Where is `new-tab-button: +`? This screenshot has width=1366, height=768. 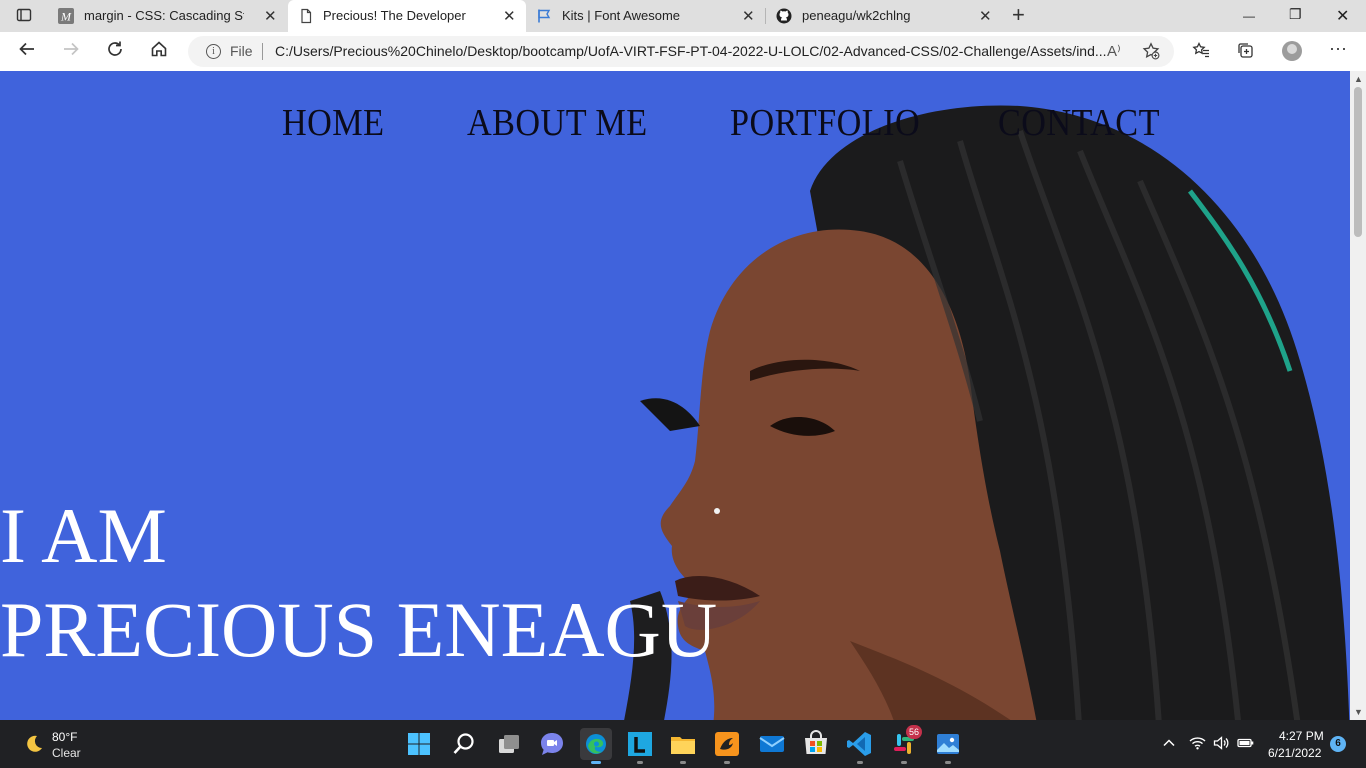 new-tab-button: + is located at coordinates (1018, 15).